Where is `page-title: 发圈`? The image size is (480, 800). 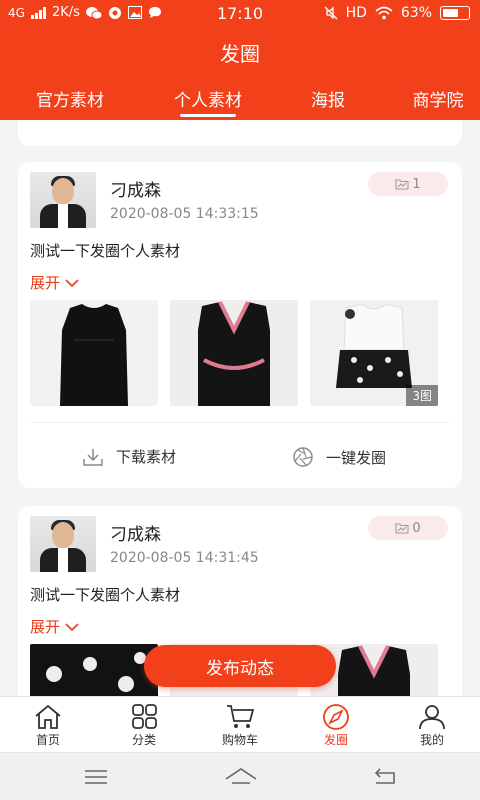
page-title: 发圈 is located at coordinates (240, 54).